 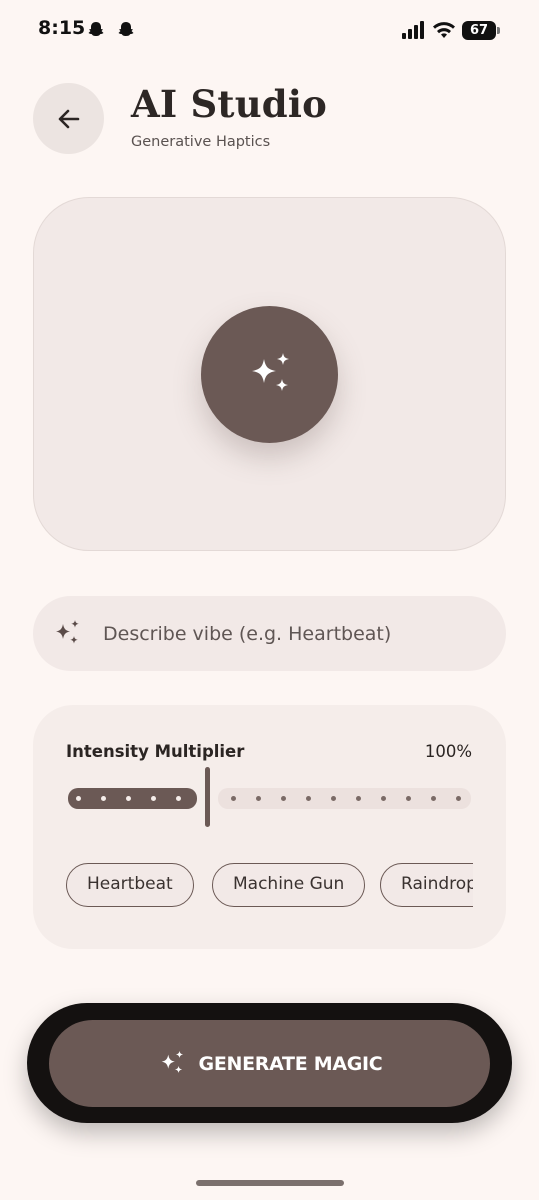 What do you see at coordinates (132, 798) in the screenshot?
I see `slider-fill` at bounding box center [132, 798].